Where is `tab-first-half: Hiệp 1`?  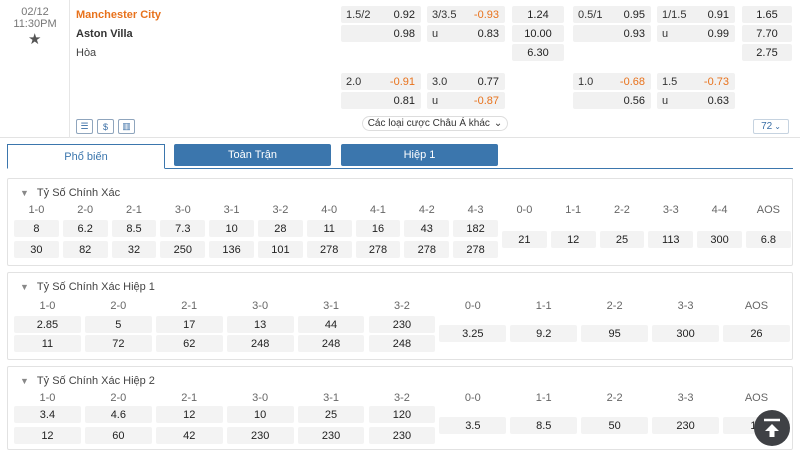 tab-first-half: Hiệp 1 is located at coordinates (419, 155).